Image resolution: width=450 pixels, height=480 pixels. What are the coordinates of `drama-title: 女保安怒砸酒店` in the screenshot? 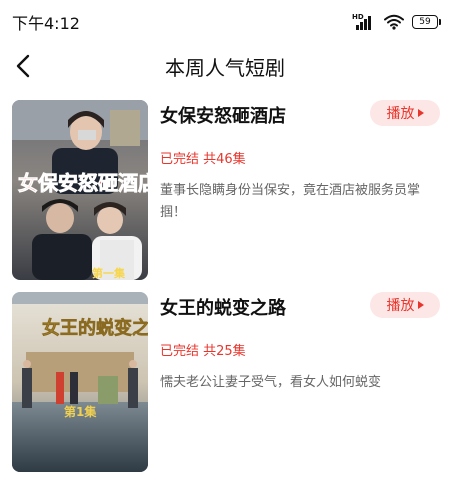 It's located at (223, 115).